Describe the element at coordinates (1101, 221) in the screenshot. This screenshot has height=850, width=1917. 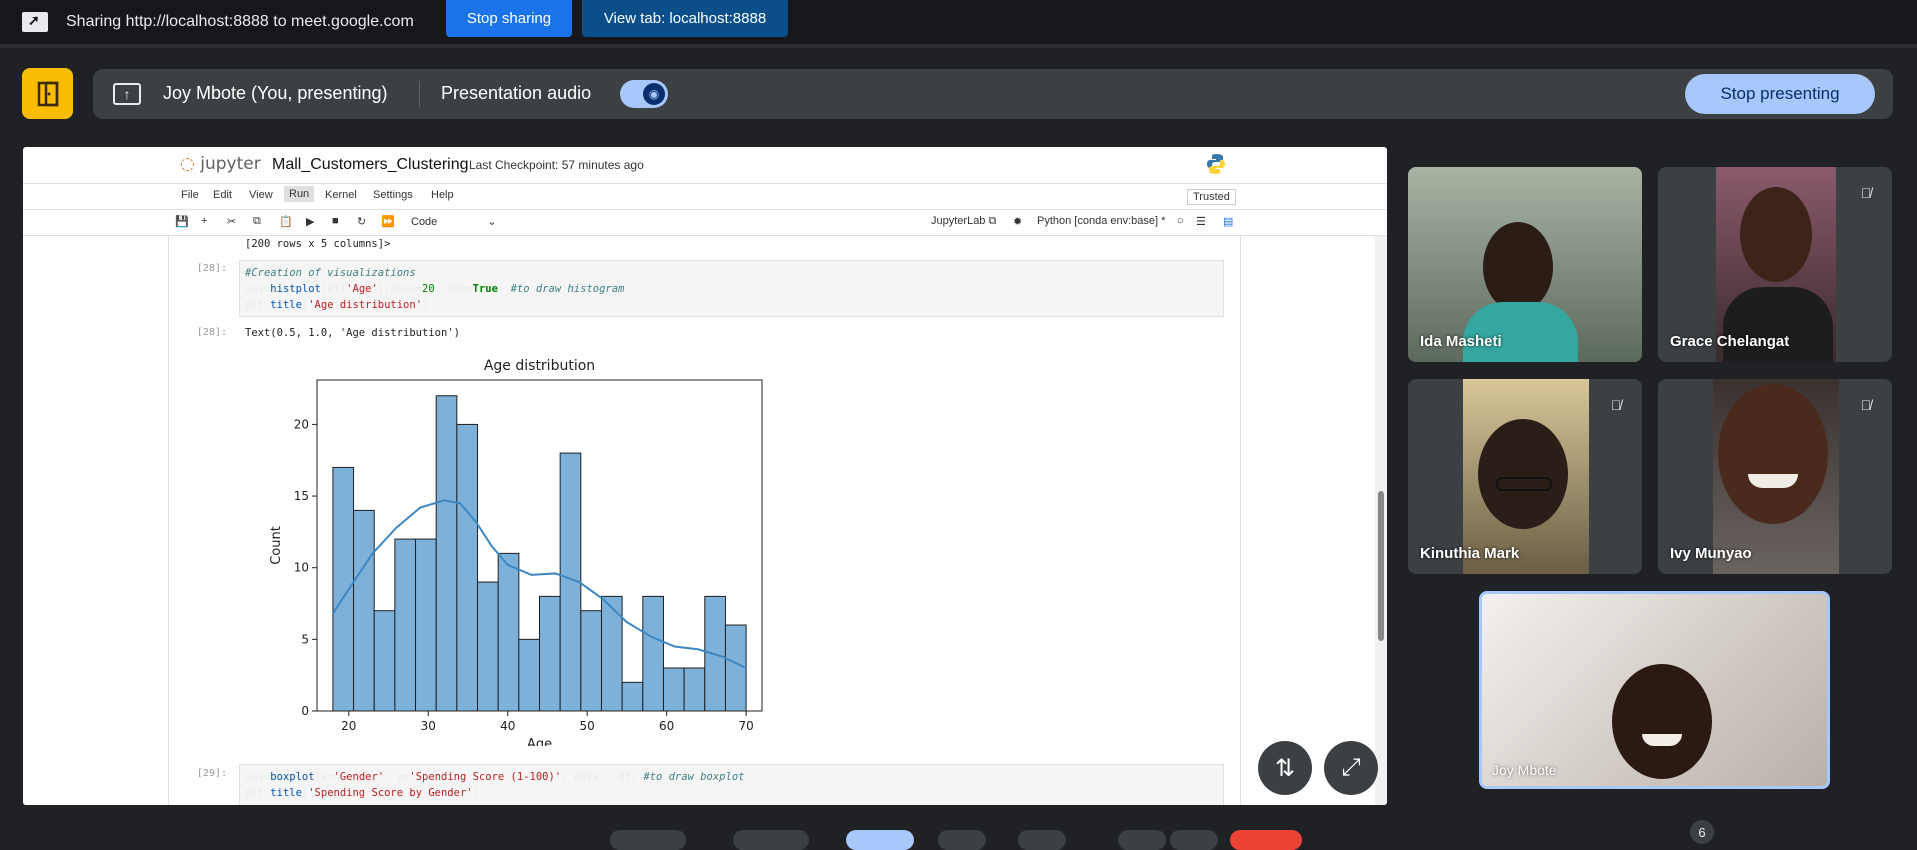
I see `kernel-name: Python [conda env:base] *` at that location.